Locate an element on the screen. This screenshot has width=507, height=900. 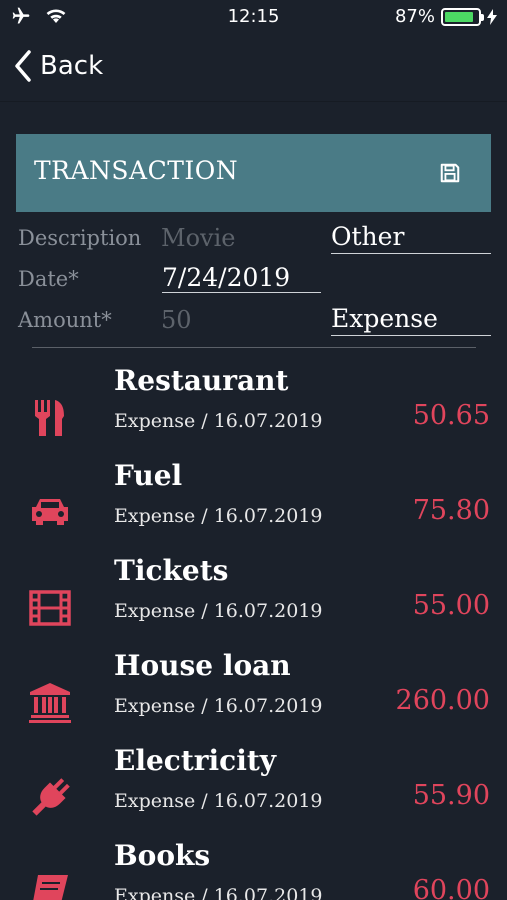
film-icon is located at coordinates (50, 608).